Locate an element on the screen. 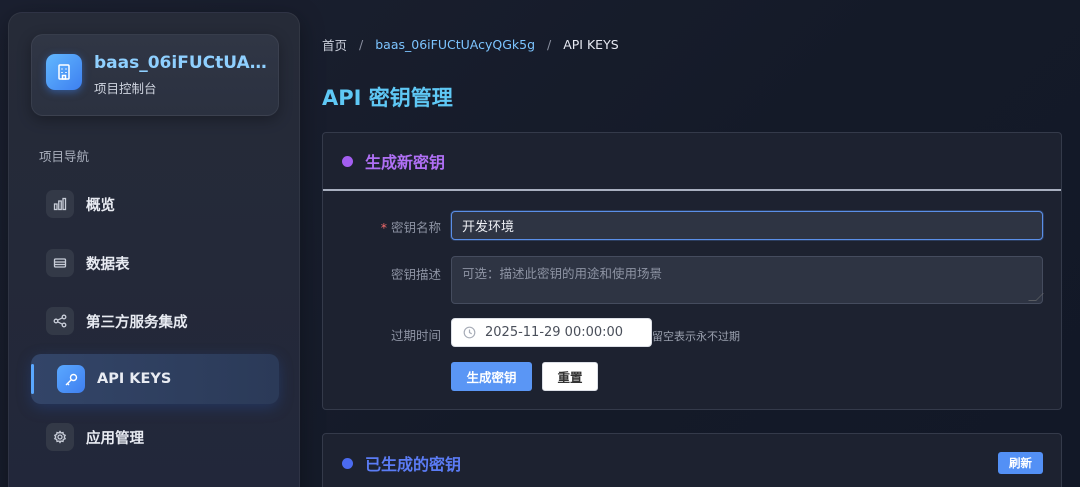  create-key-title: 生成新密钥 is located at coordinates (405, 162).